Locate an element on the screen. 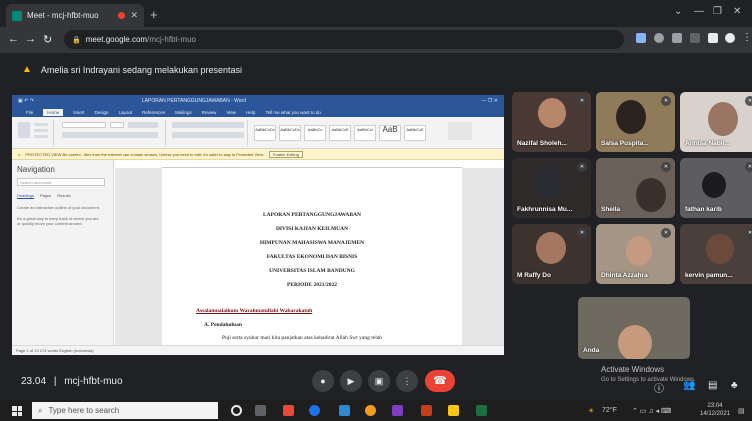  style-heading2: AaBbCcE is located at coordinates (340, 133).